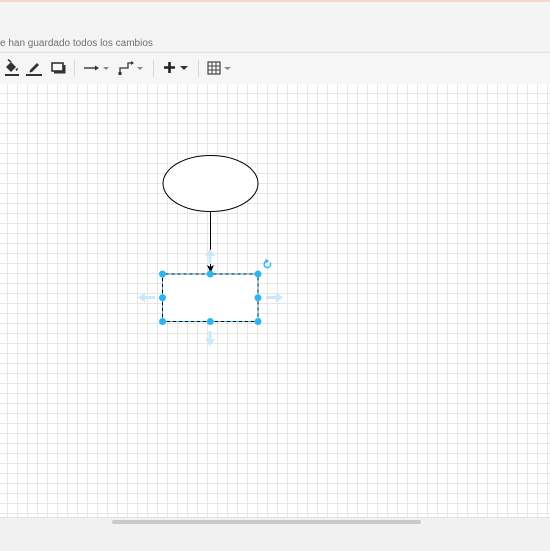 This screenshot has height=551, width=550. What do you see at coordinates (258, 274) in the screenshot?
I see `resize-handle-ne` at bounding box center [258, 274].